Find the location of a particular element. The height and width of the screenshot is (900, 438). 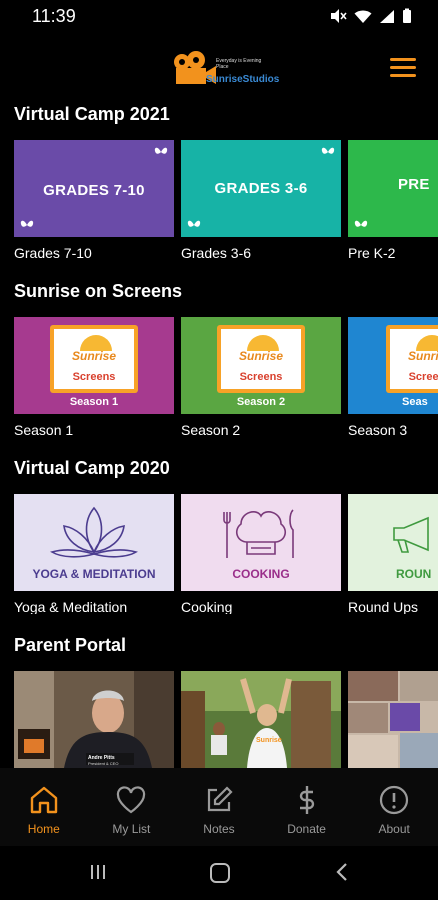

thumbnail-label: PRE is located at coordinates (414, 184).